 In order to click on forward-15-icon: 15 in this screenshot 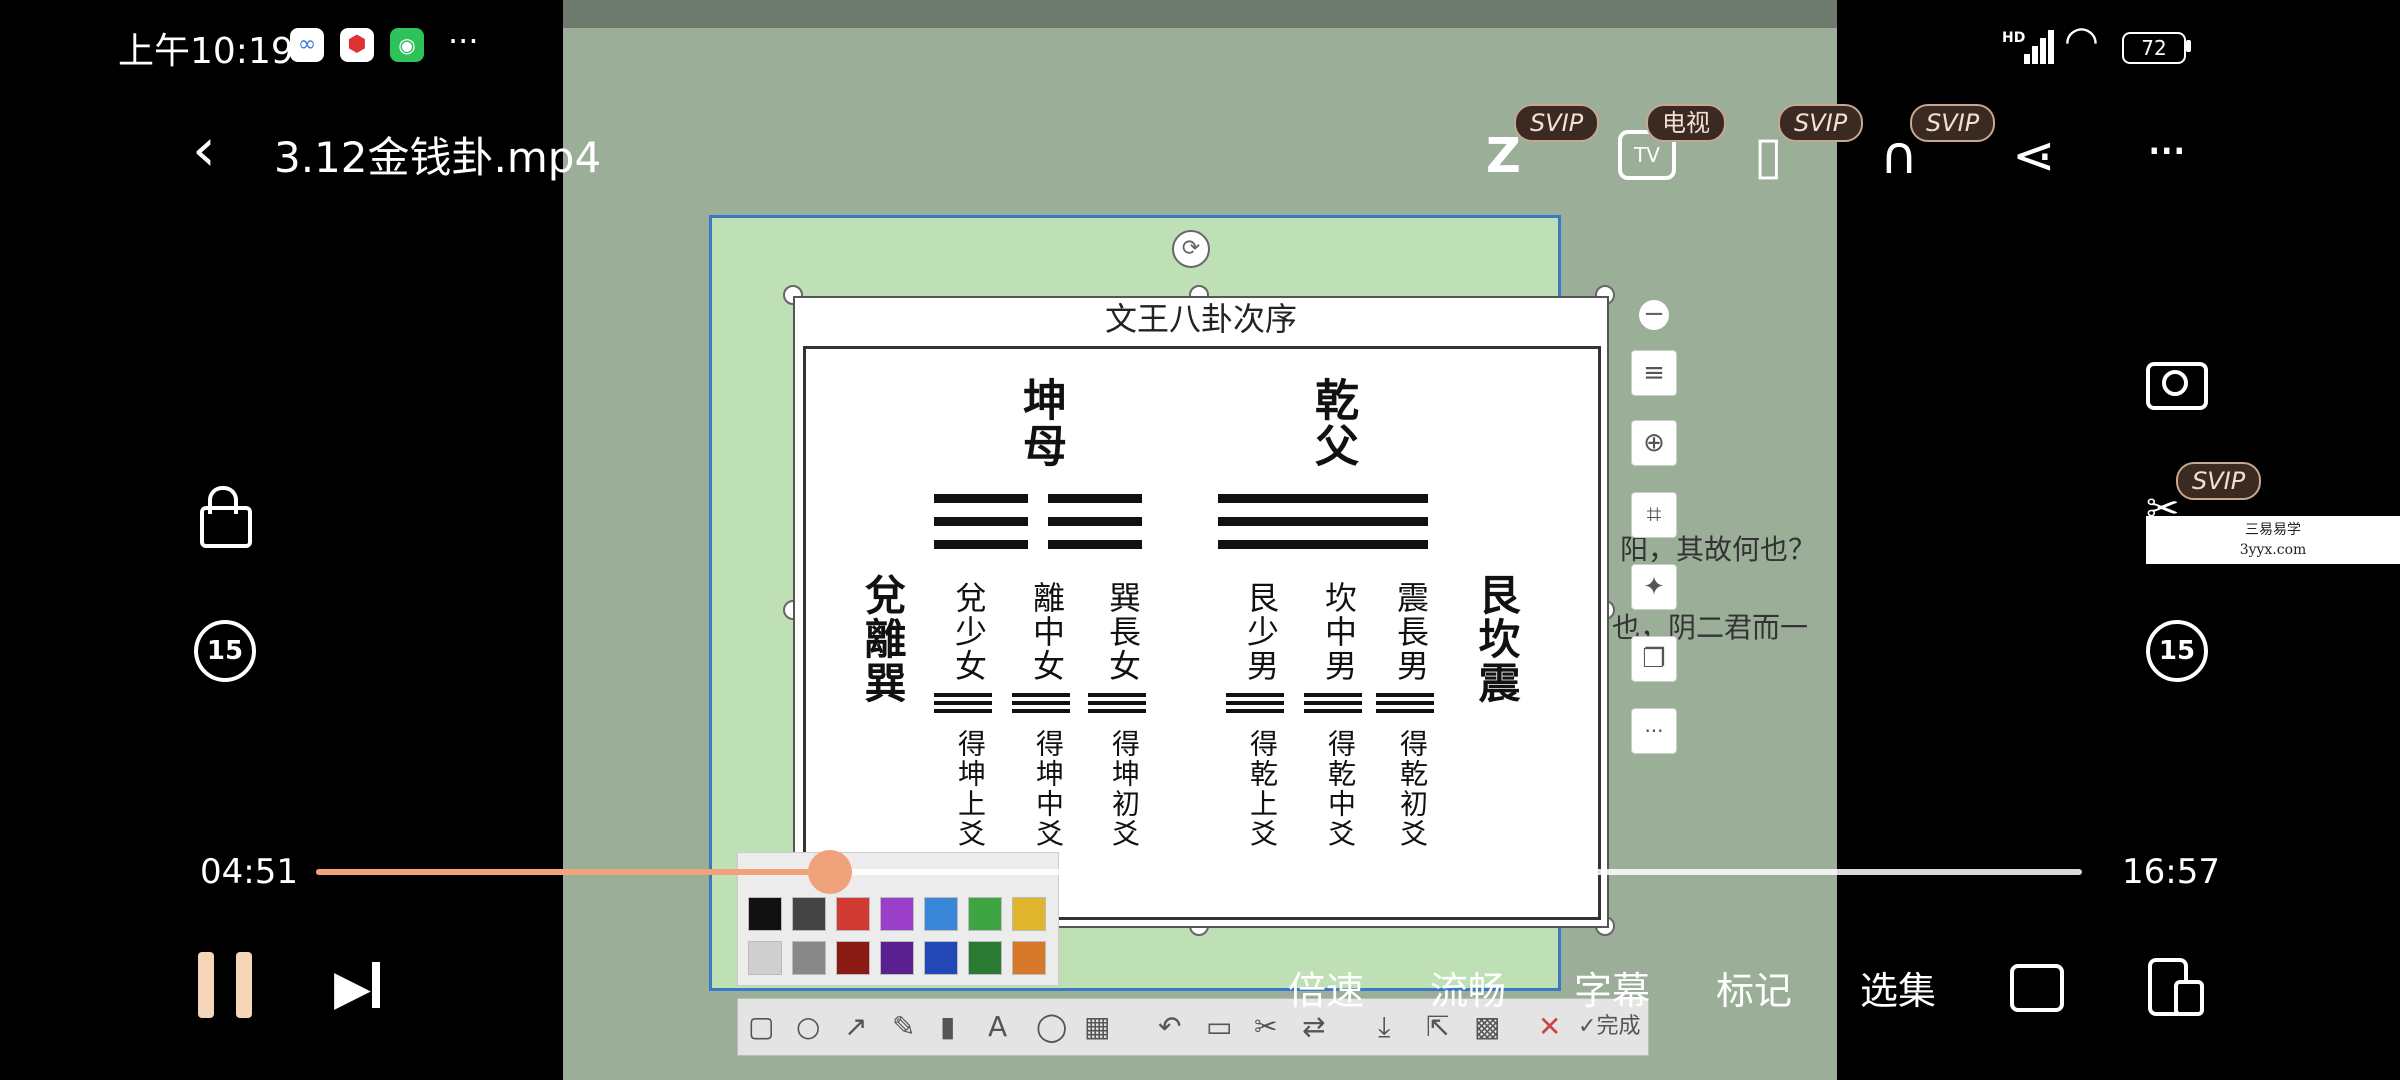, I will do `click(2177, 651)`.